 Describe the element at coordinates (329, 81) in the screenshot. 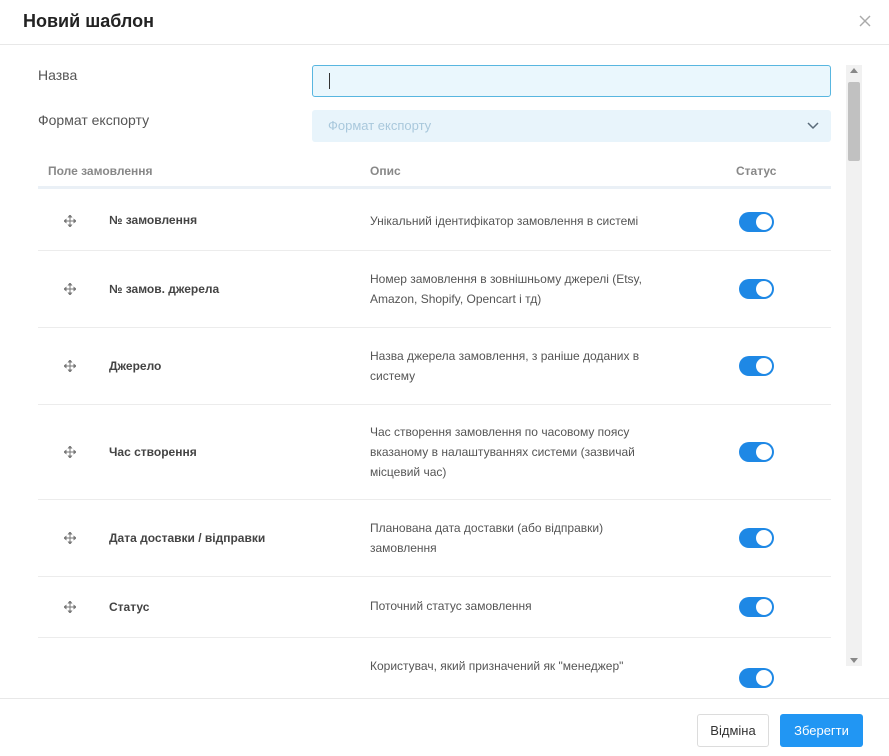

I see `text-caret` at that location.